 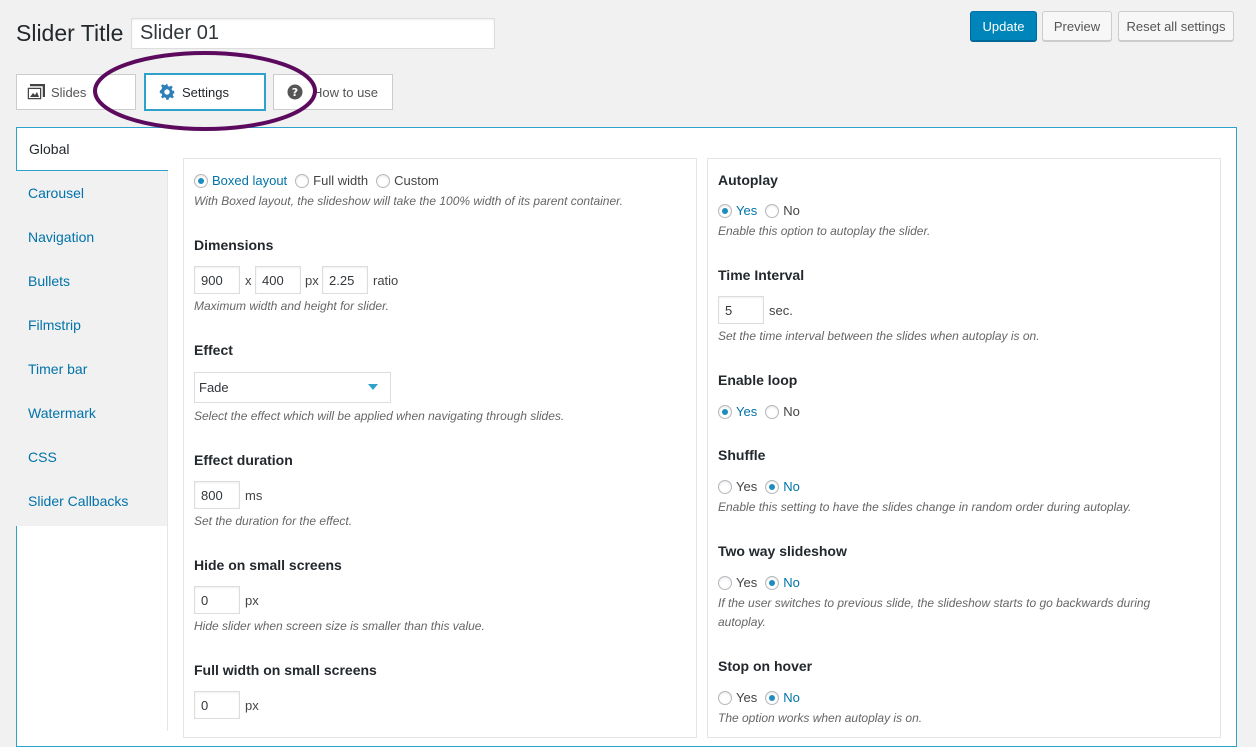 What do you see at coordinates (313, 33) in the screenshot?
I see `slider-title-input: Slider 01` at bounding box center [313, 33].